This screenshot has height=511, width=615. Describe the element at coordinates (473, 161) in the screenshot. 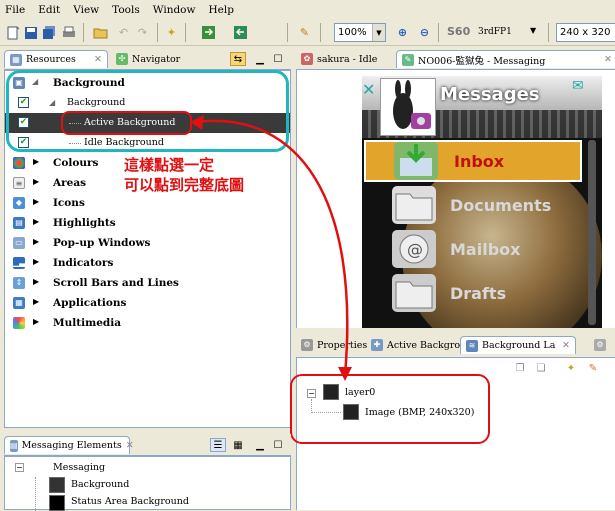

I see `phone-item-inbox: Inbox` at that location.